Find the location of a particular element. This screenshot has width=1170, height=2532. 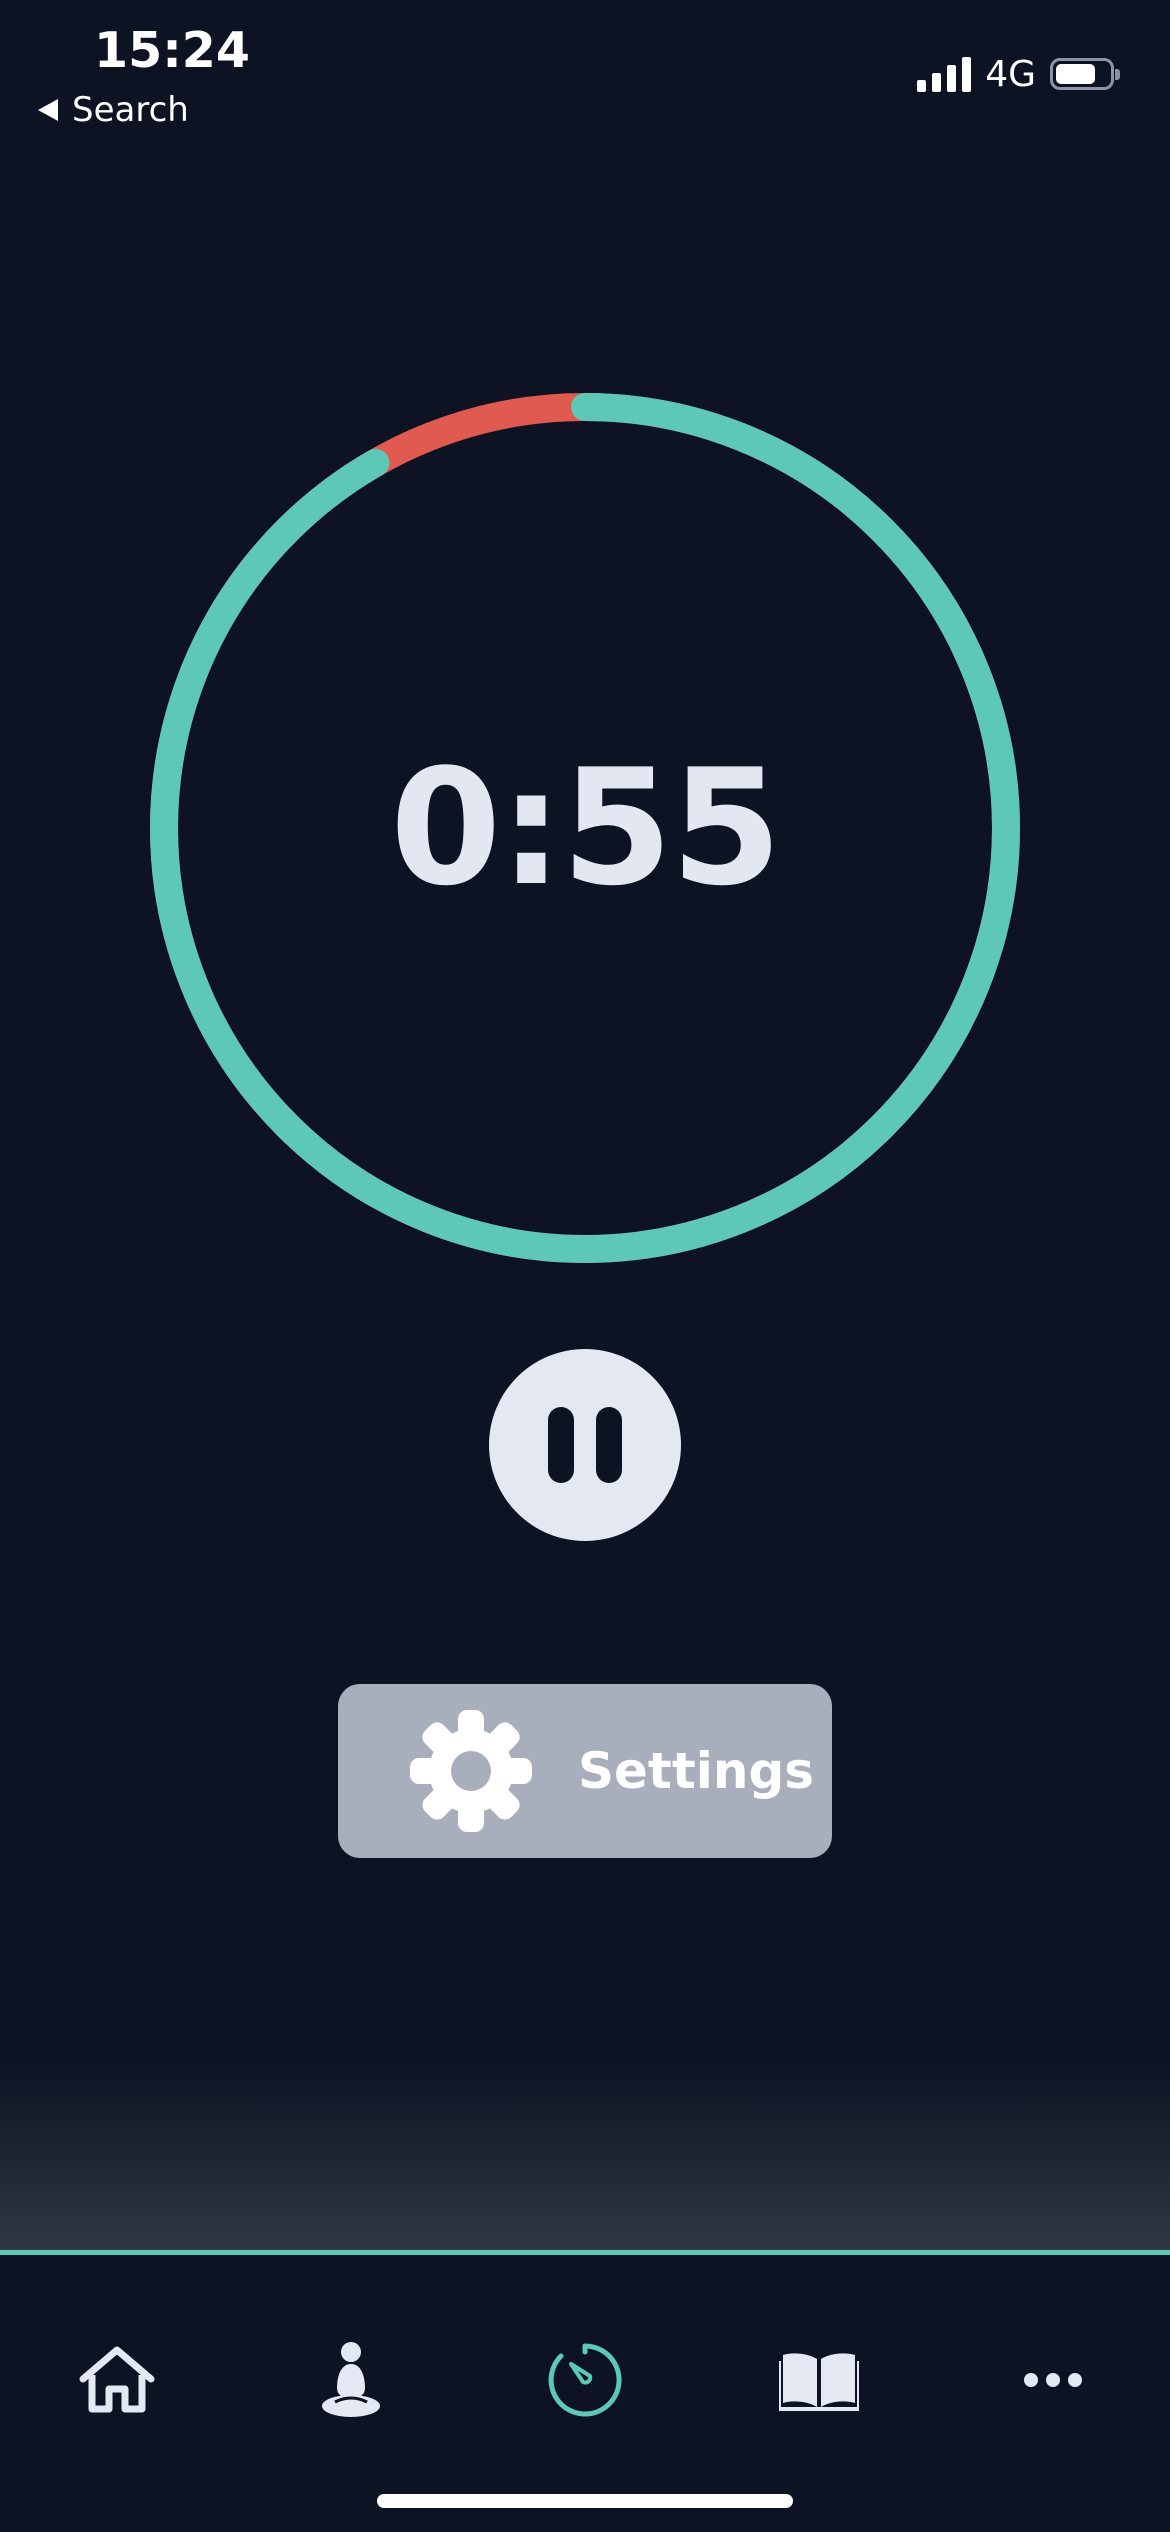

home-icon is located at coordinates (117, 2379).